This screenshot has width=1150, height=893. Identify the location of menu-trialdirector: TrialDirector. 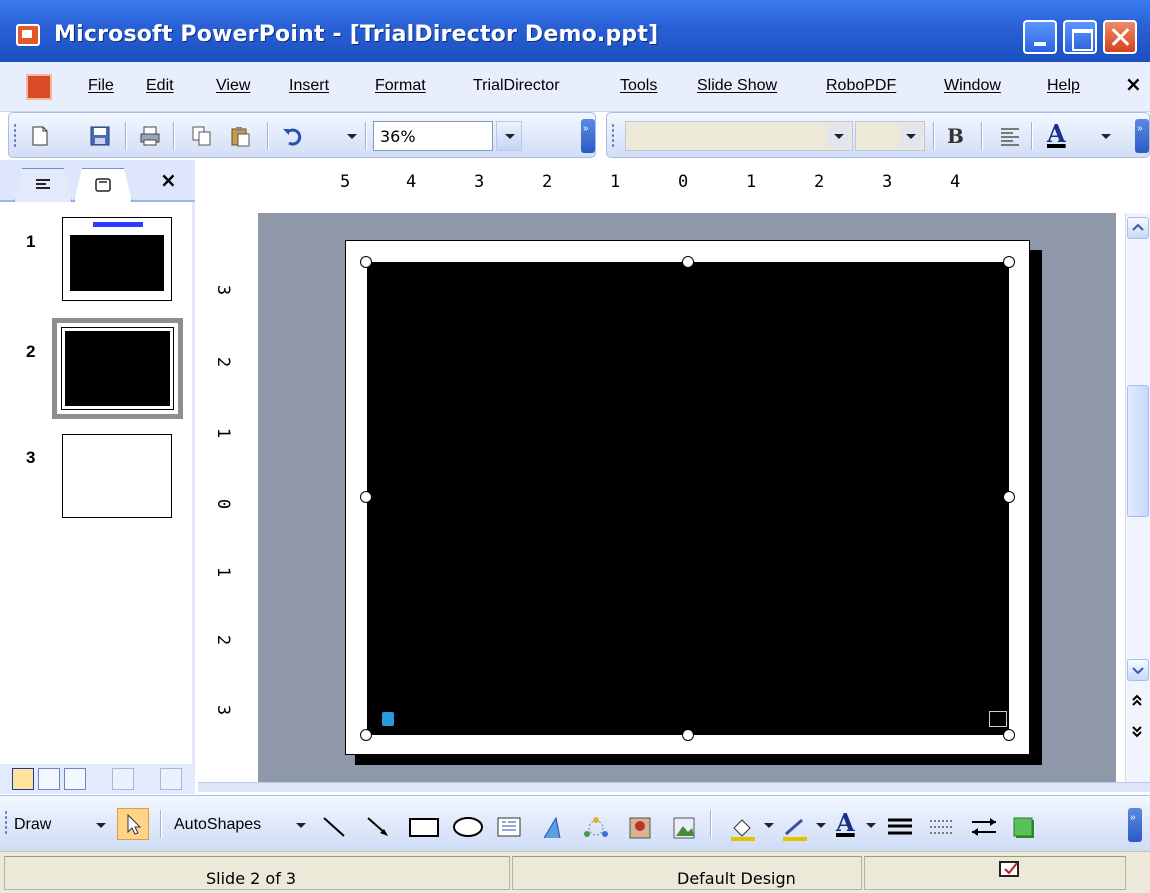
(516, 86).